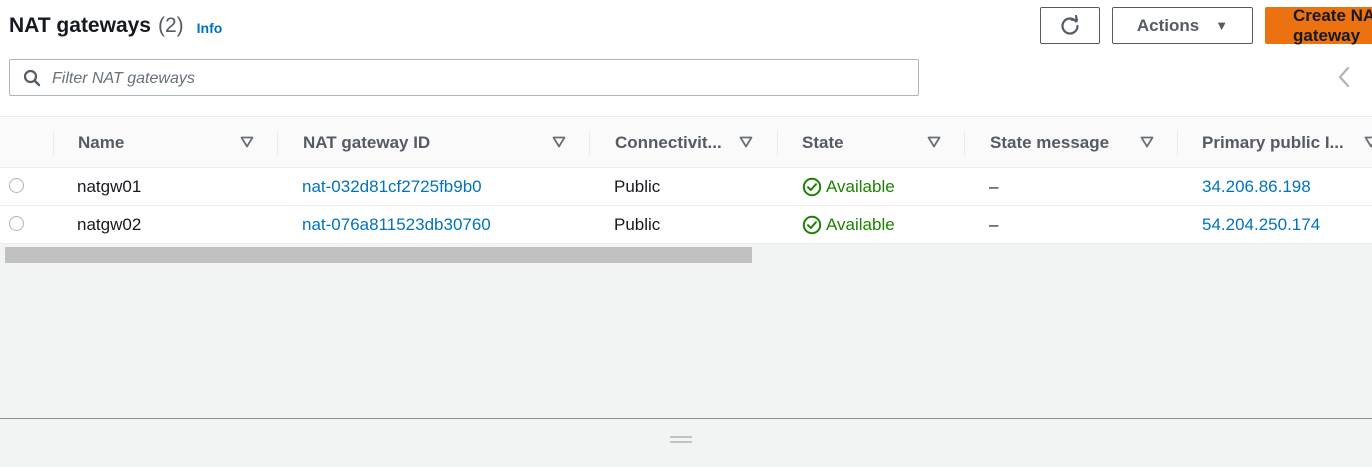  What do you see at coordinates (681, 439) in the screenshot?
I see `resize-handle-icon` at bounding box center [681, 439].